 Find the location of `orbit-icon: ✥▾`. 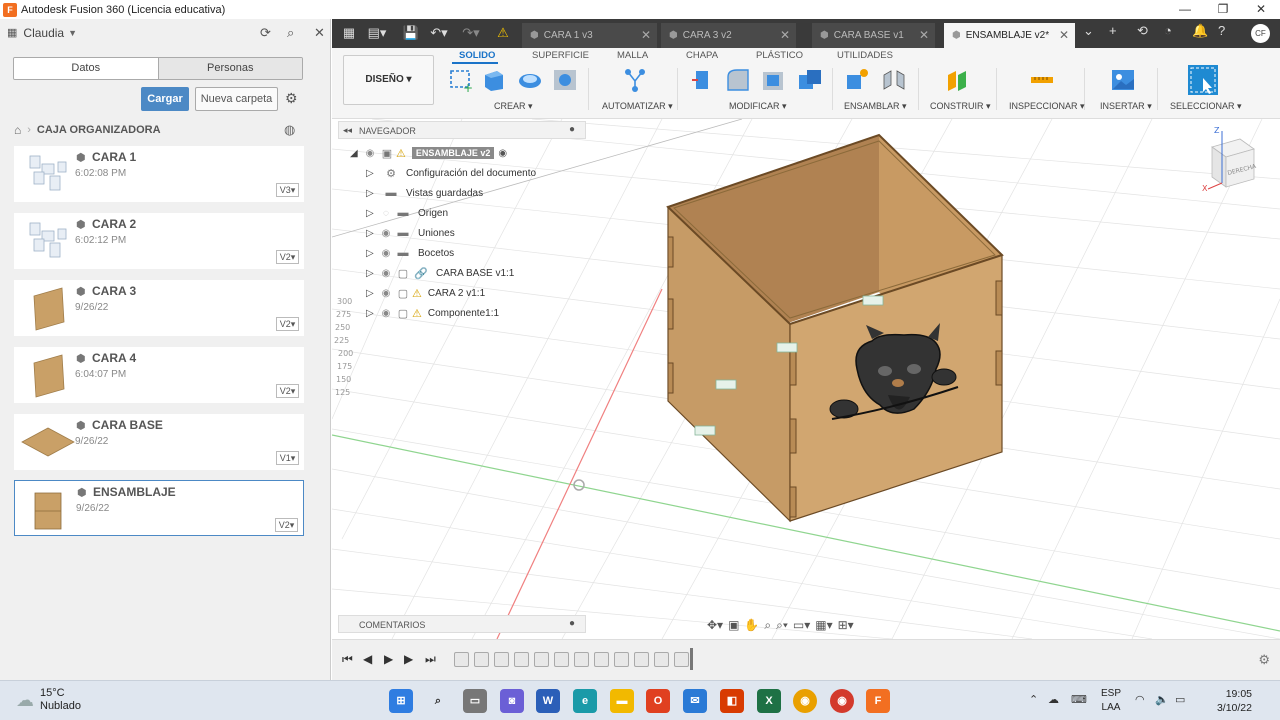

orbit-icon: ✥▾ is located at coordinates (715, 625).